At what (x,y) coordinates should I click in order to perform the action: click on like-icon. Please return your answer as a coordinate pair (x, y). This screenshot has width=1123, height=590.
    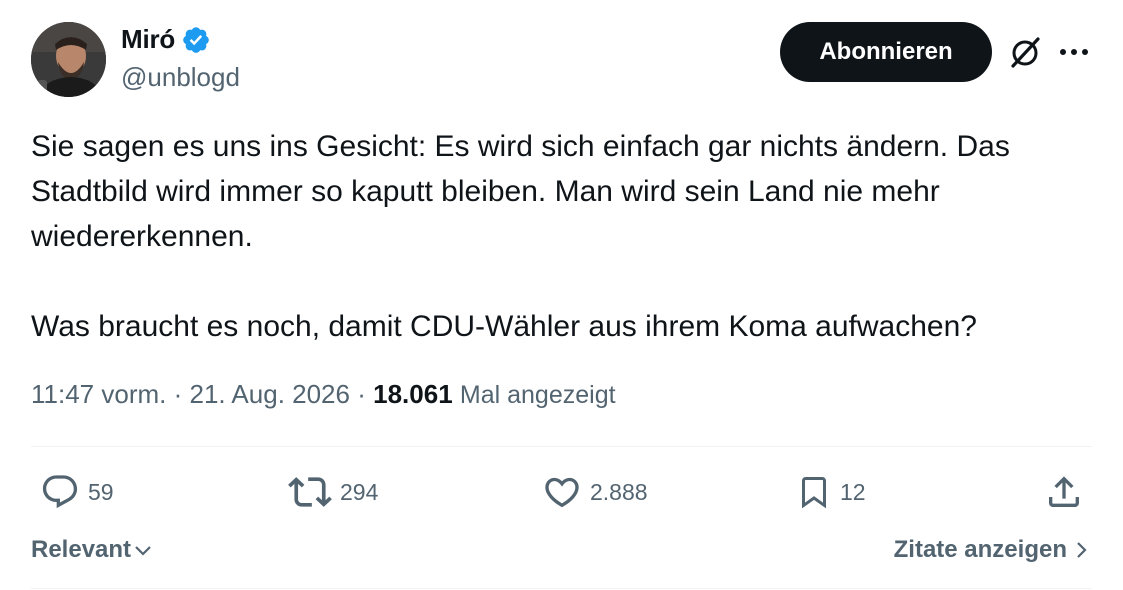
    Looking at the image, I should click on (562, 492).